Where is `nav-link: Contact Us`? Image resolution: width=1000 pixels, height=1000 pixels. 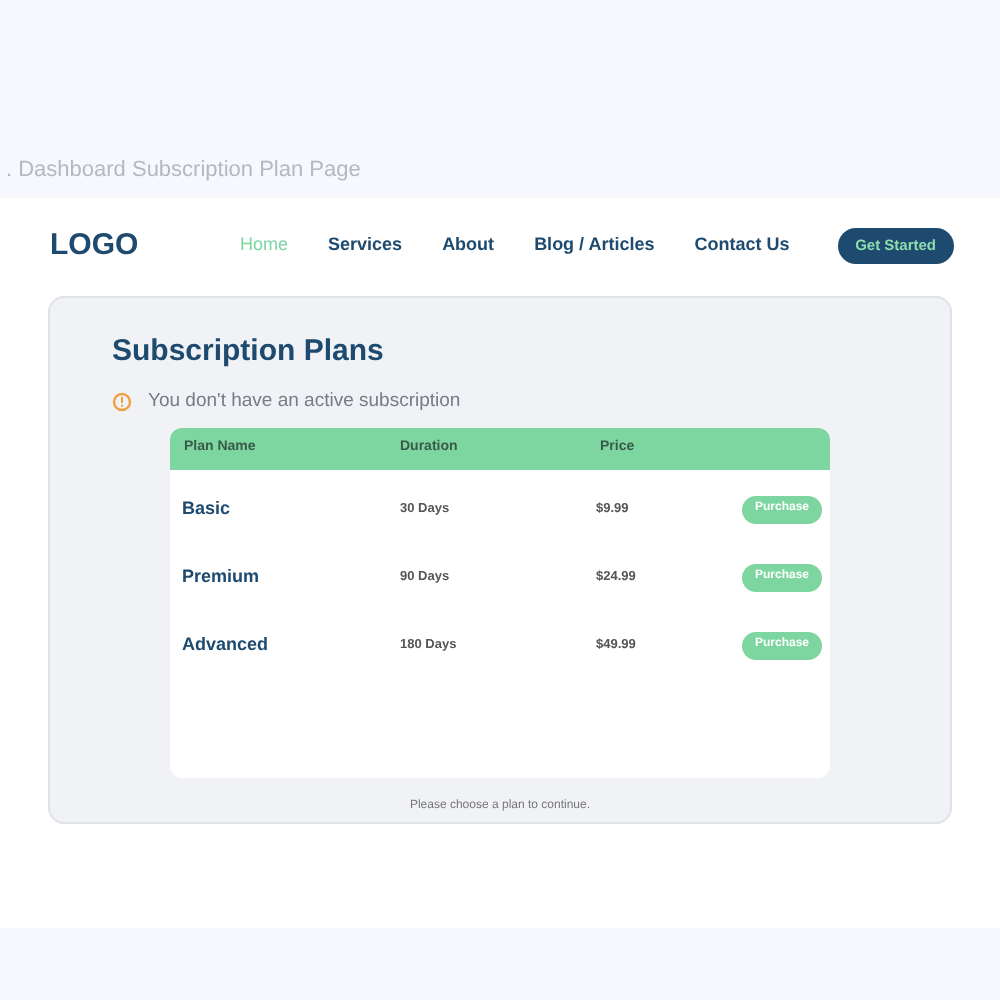
nav-link: Contact Us is located at coordinates (742, 246).